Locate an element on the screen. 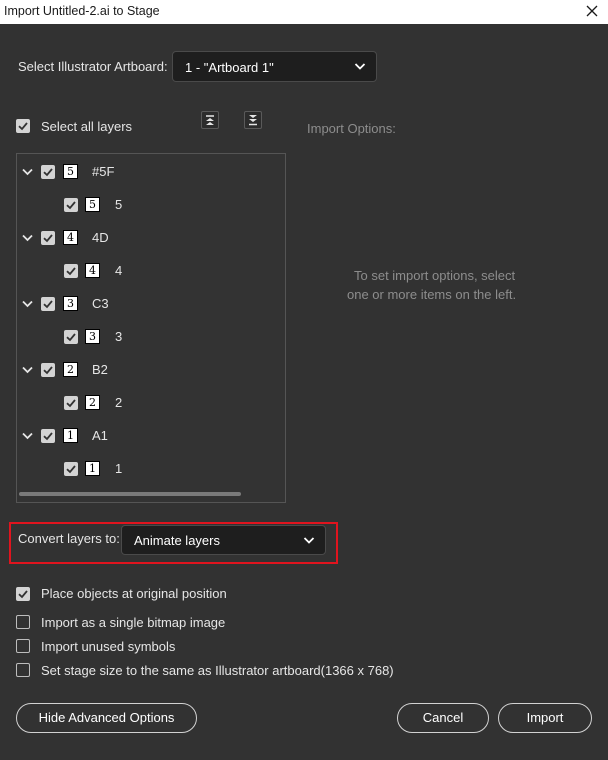 Image resolution: width=608 pixels, height=760 pixels. place-objects-label: Place objects at original position is located at coordinates (134, 593).